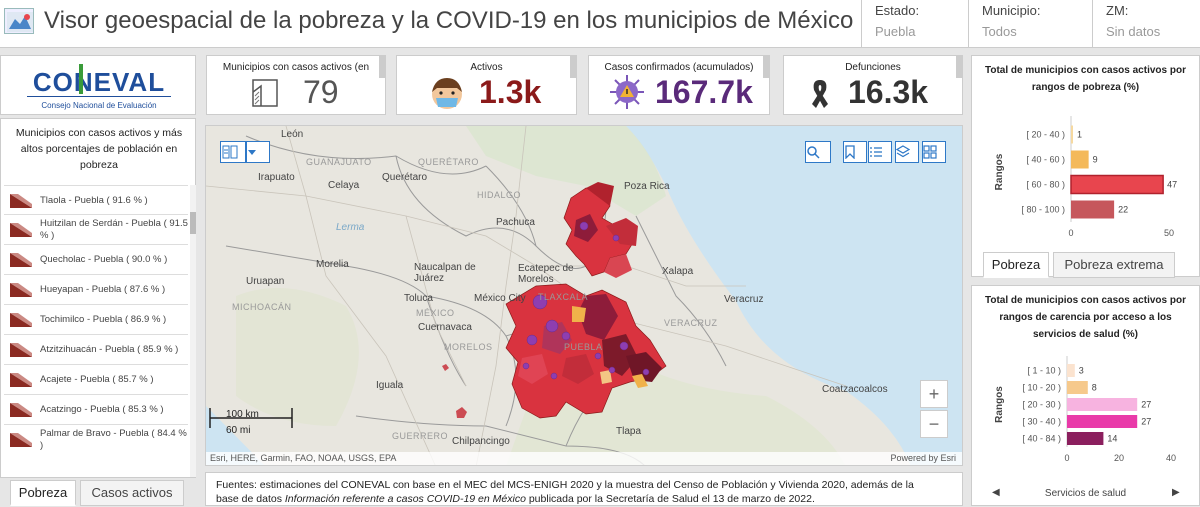  Describe the element at coordinates (390, 385) in the screenshot. I see `map-label: Iguala` at that location.